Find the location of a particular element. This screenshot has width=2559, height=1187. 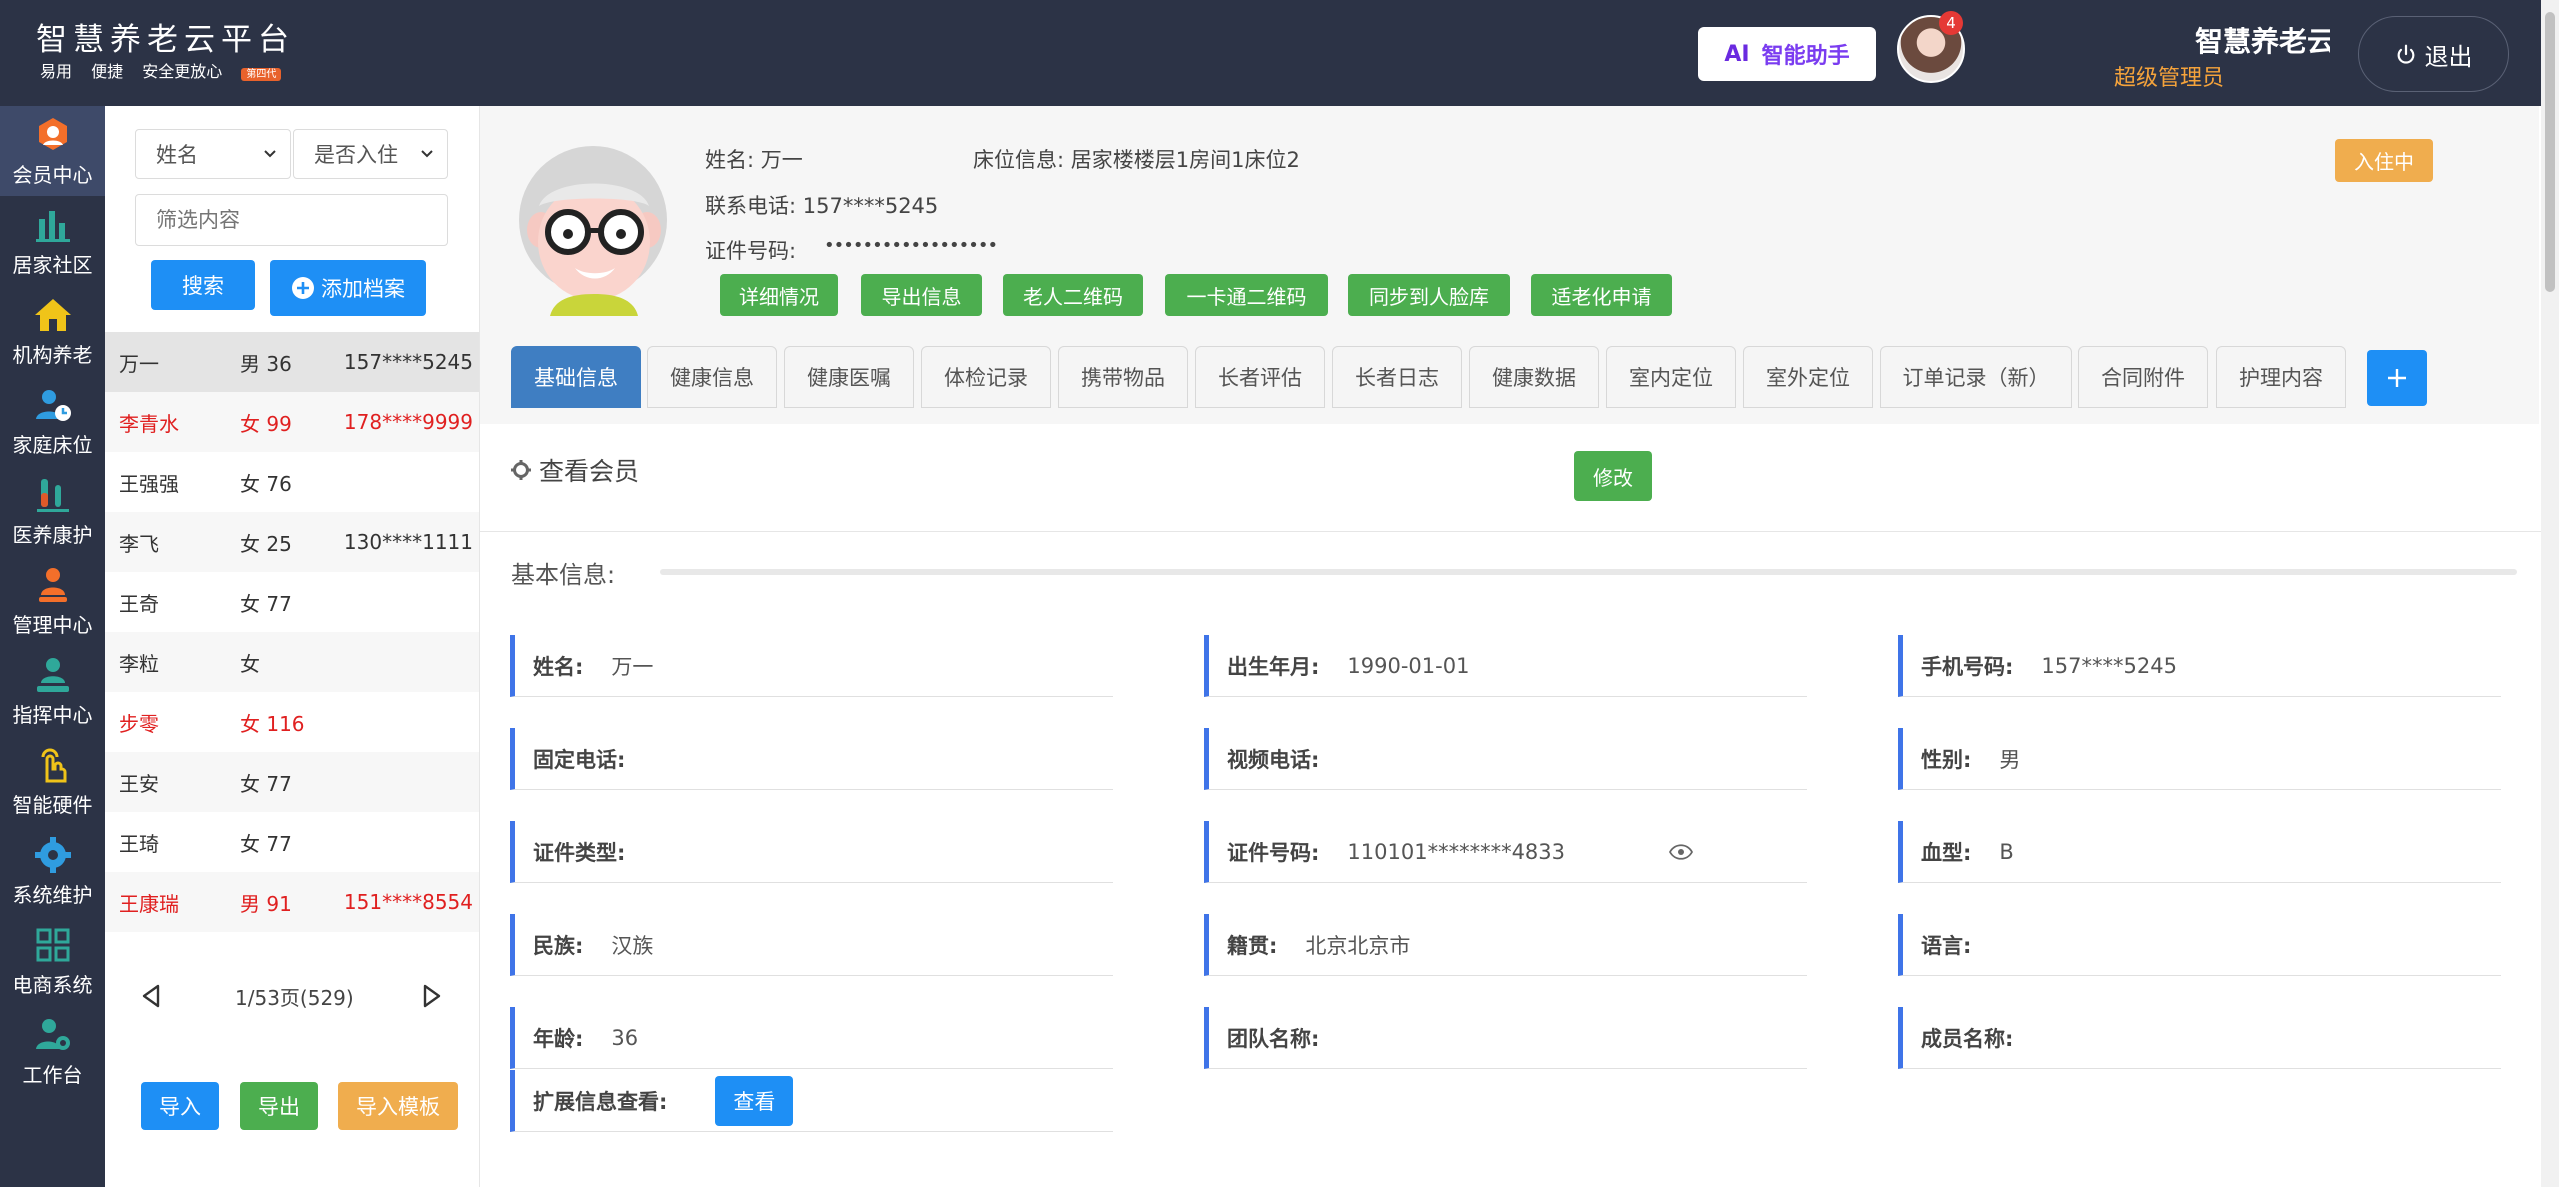

field-language: 语言: is located at coordinates (2199, 945).